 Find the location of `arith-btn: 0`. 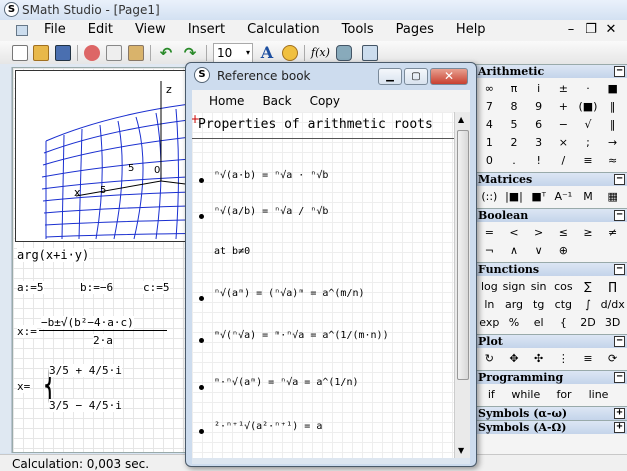

arith-btn: 0 is located at coordinates (489, 161).